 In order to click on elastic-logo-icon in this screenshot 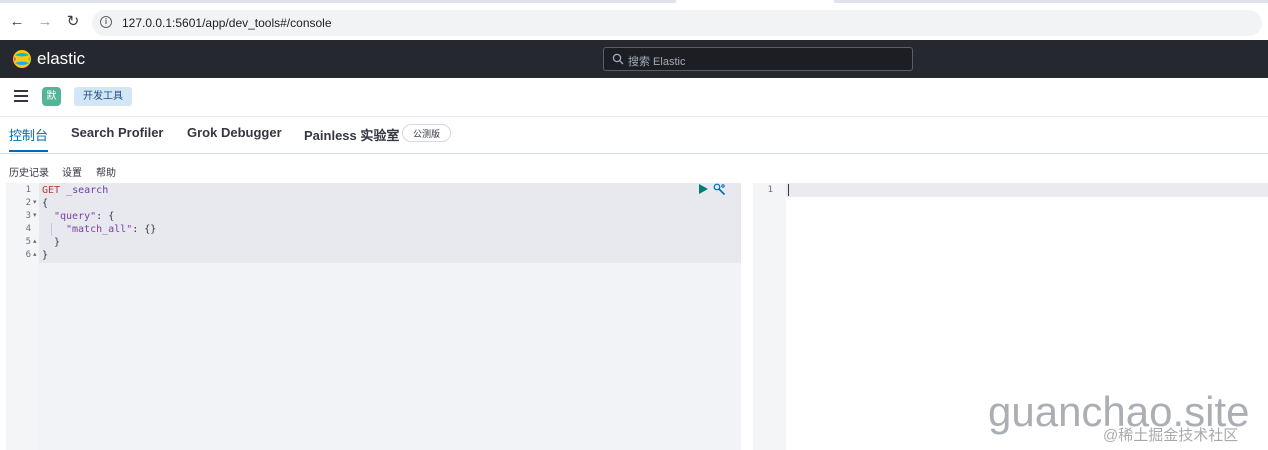, I will do `click(22, 59)`.